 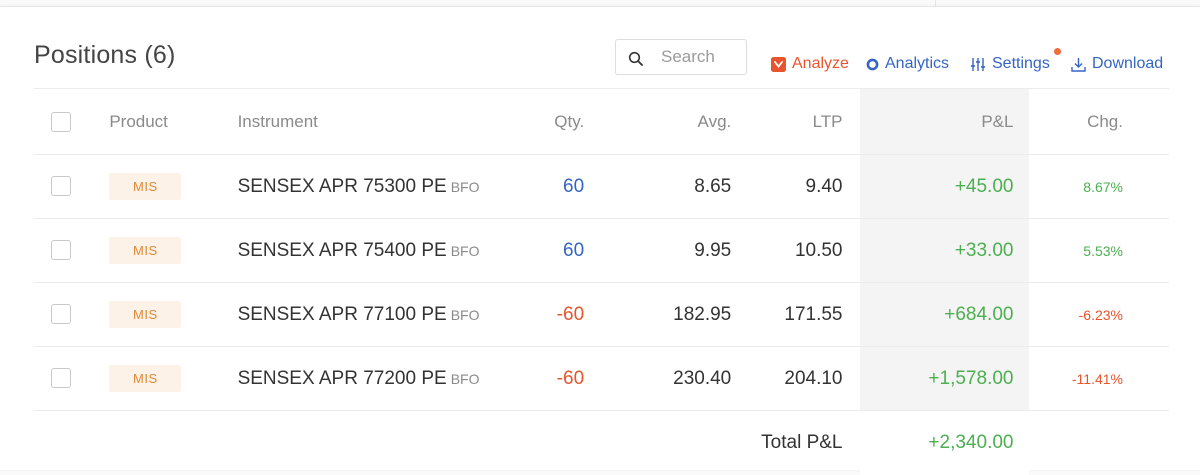 I want to click on total-value-cell: +2,340.00, so click(x=944, y=442).